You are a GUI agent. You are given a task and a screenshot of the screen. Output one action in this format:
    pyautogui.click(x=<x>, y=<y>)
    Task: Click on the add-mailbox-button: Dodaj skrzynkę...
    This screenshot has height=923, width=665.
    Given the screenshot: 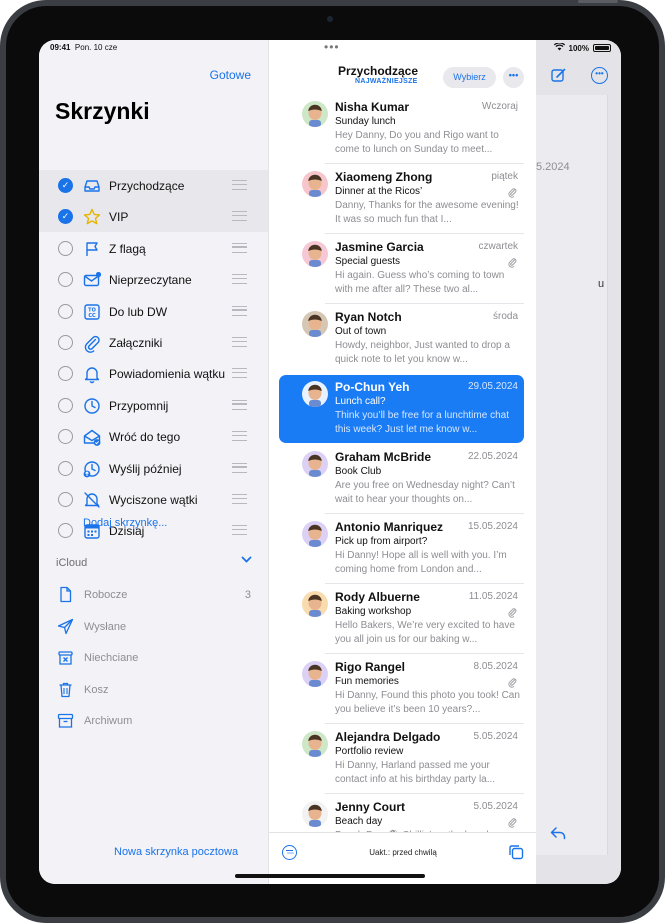 What is the action you would take?
    pyautogui.click(x=125, y=523)
    